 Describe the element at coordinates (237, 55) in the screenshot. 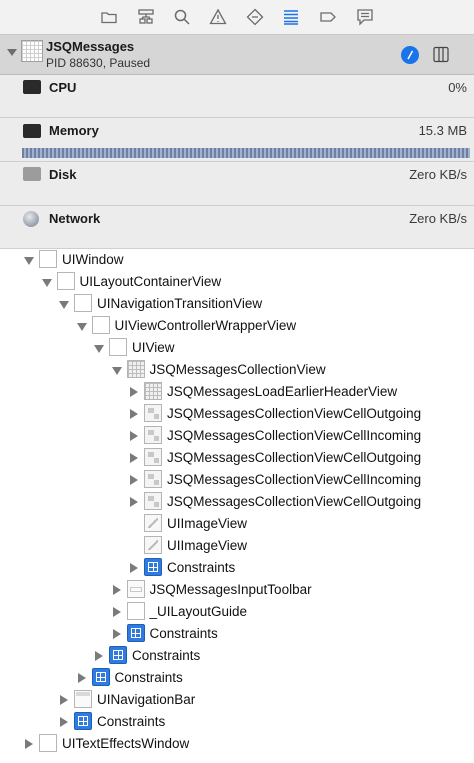

I see `process-row: JSQMessages PID 88630, Paused` at that location.